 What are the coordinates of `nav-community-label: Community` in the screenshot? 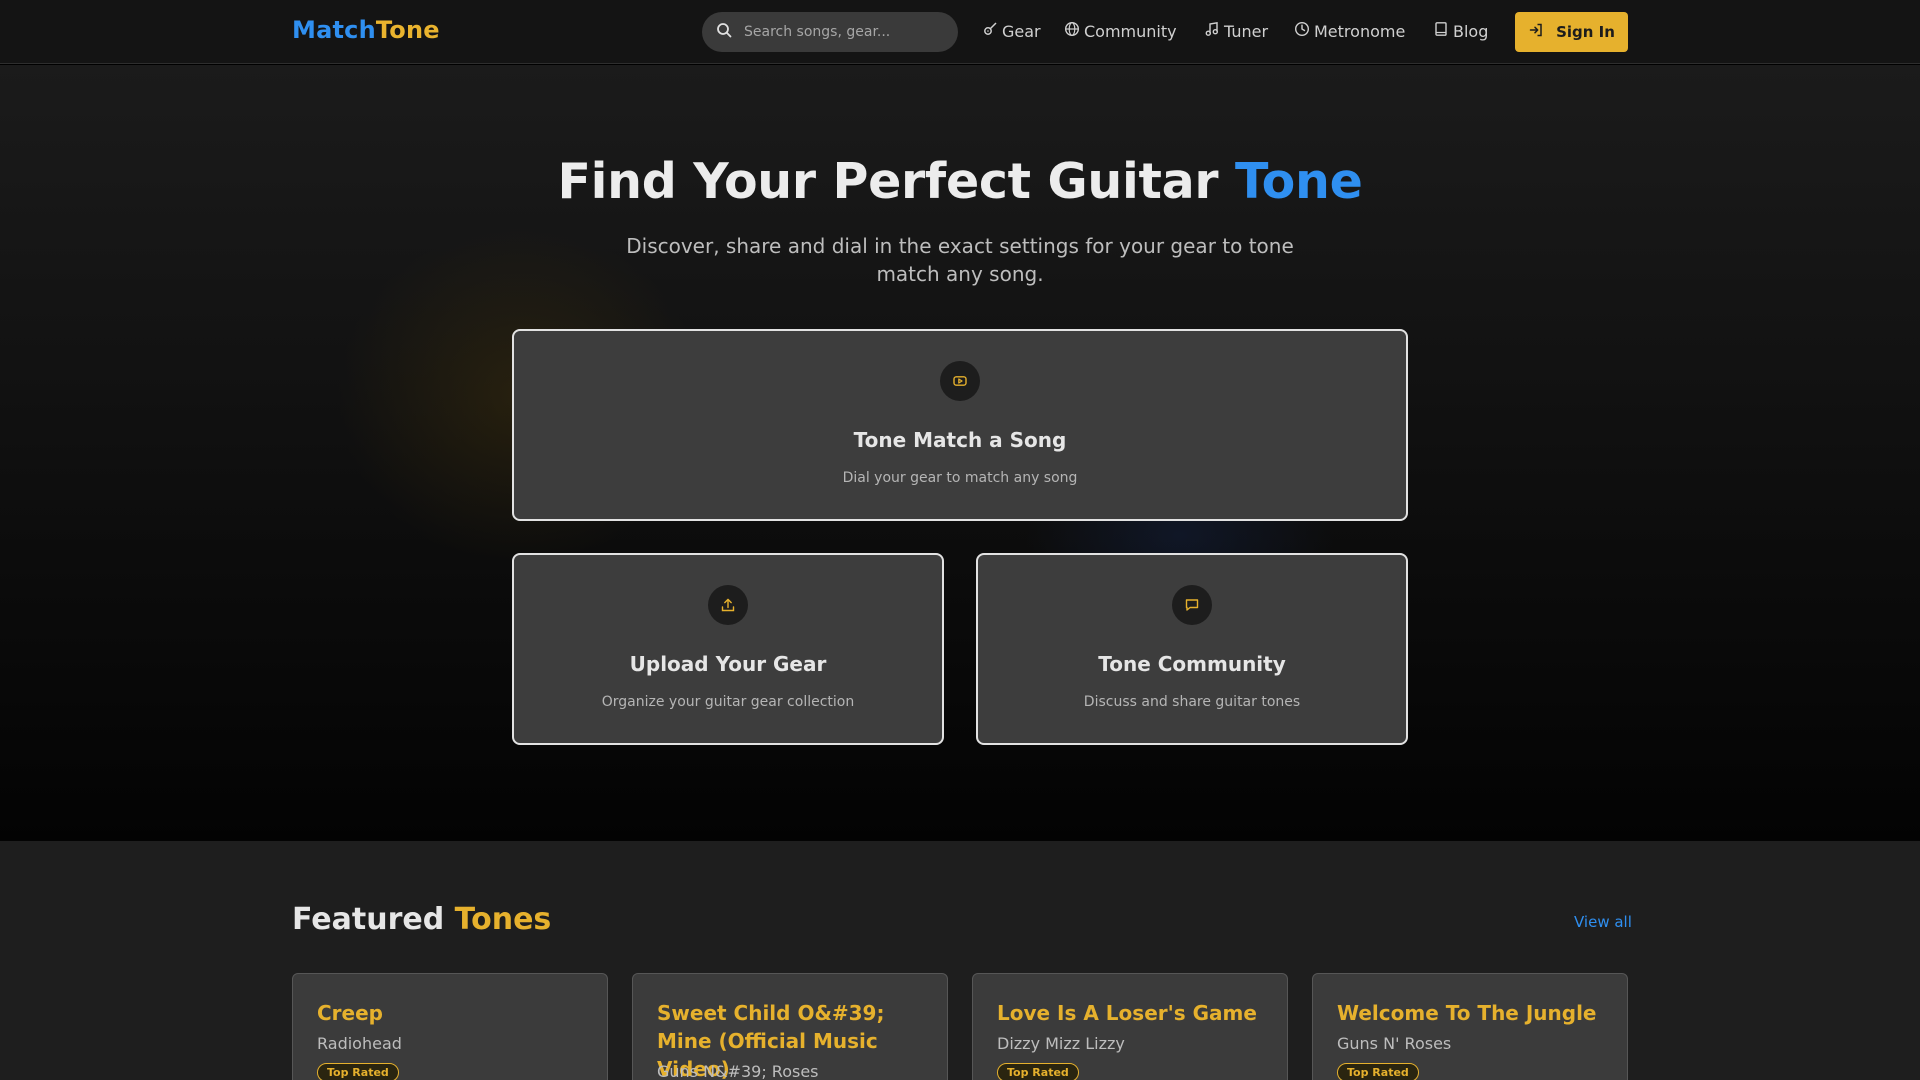 It's located at (1130, 31).